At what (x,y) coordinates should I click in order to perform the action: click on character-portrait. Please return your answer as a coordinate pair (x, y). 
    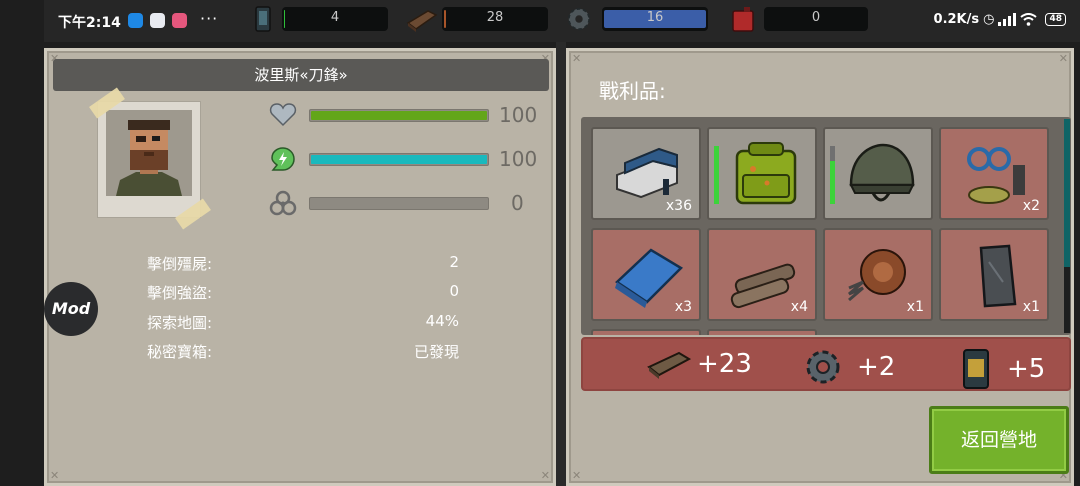
    Looking at the image, I should click on (150, 158).